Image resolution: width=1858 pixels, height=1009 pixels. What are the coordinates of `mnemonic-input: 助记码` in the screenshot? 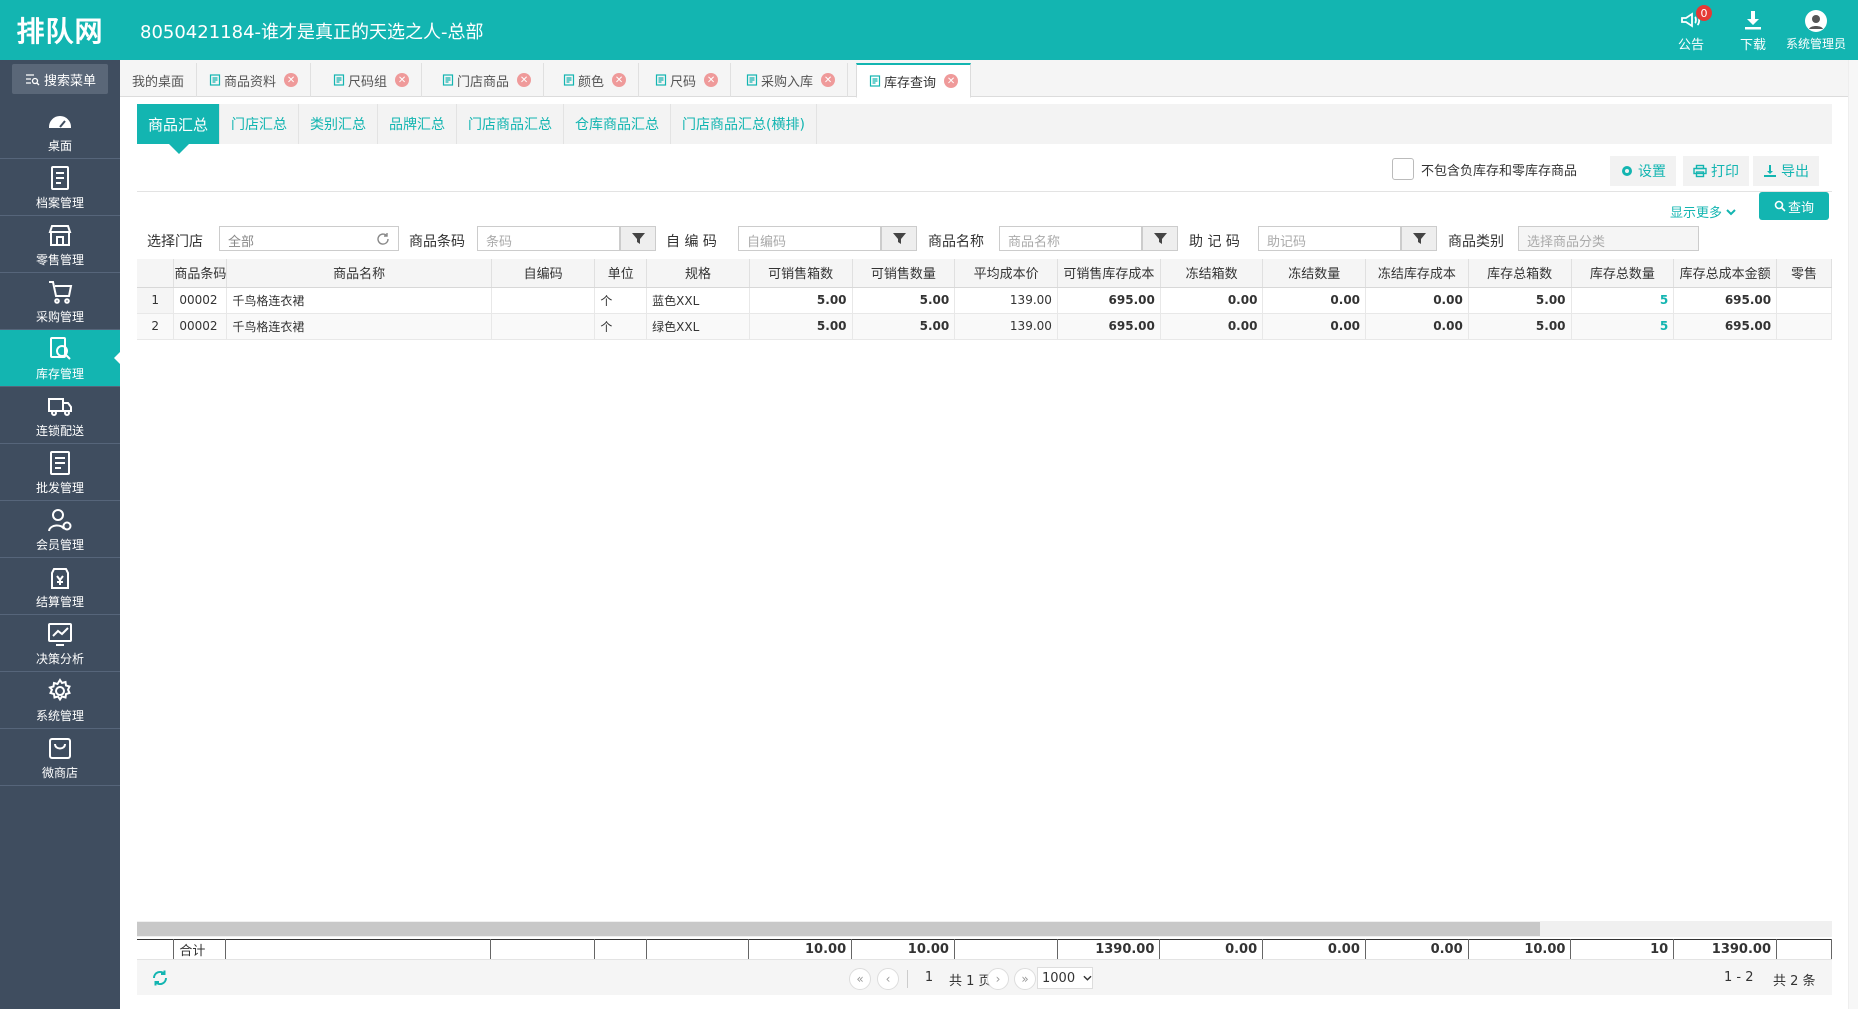 It's located at (1329, 238).